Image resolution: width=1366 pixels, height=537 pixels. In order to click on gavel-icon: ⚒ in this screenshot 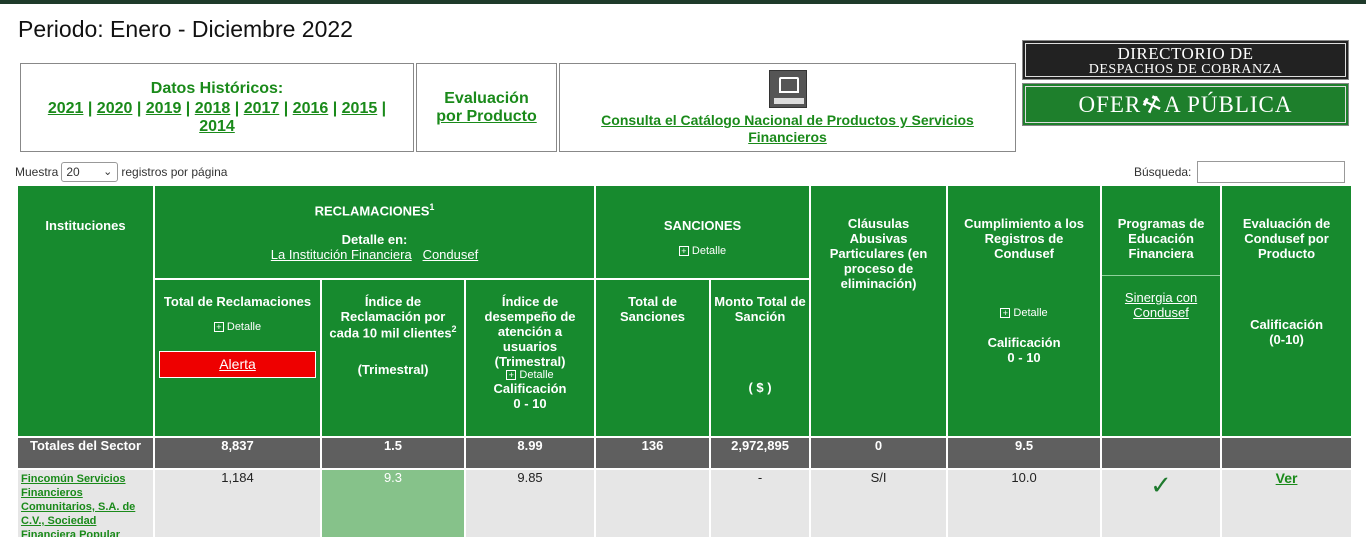, I will do `click(1152, 104)`.